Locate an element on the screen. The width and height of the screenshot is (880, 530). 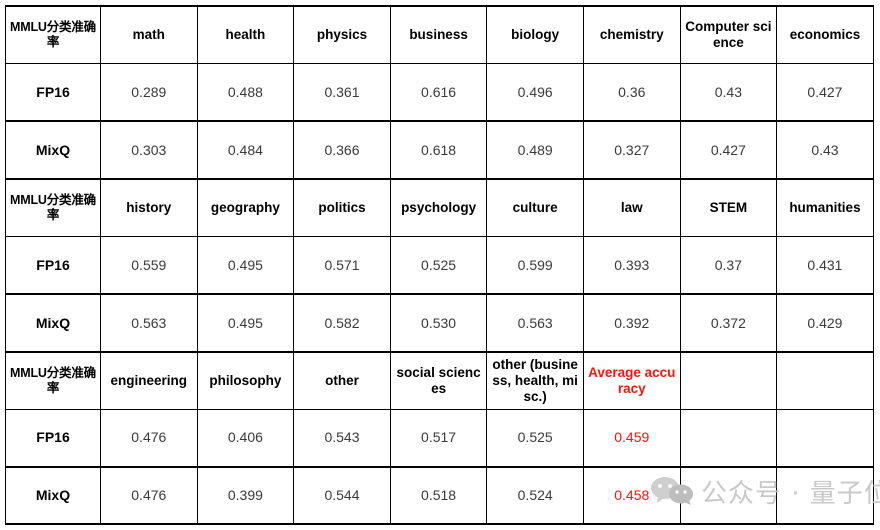
column-header-cell: psychology is located at coordinates (438, 207).